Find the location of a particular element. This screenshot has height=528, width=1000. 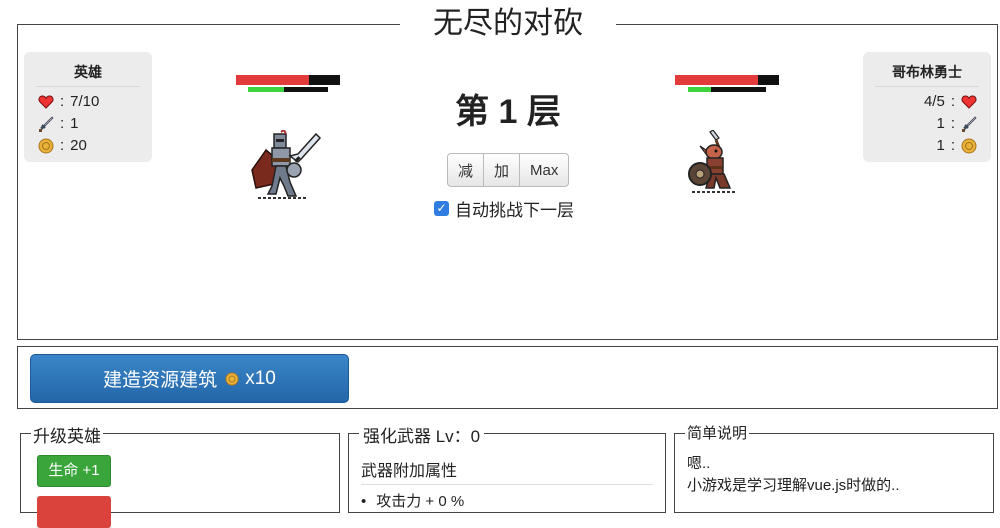

help-line-1: 嗯.. is located at coordinates (699, 463).